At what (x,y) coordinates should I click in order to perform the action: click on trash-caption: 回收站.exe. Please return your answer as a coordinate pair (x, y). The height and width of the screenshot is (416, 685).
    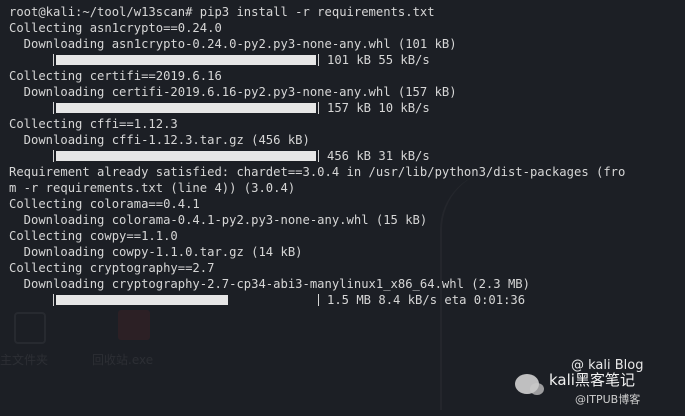
    Looking at the image, I should click on (123, 360).